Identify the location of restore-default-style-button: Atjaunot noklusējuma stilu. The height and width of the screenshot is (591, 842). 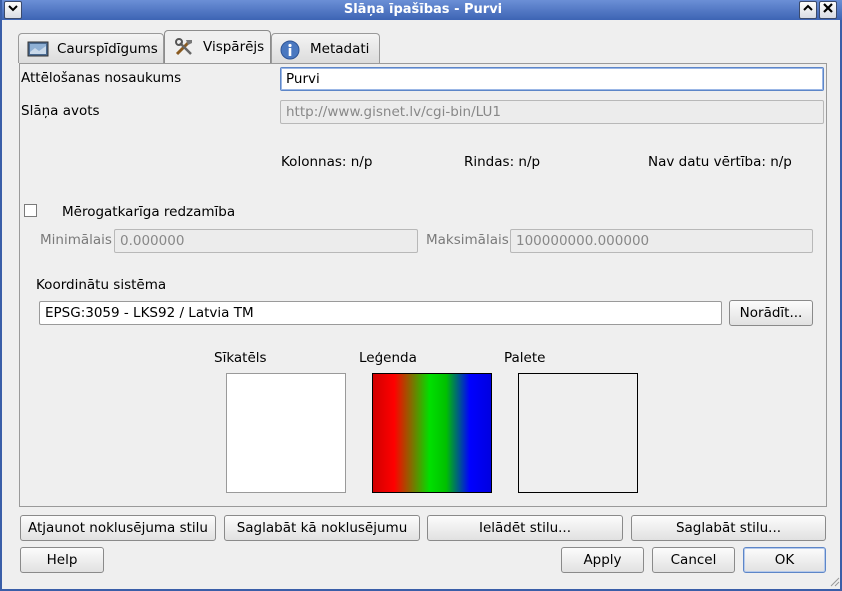
(118, 528).